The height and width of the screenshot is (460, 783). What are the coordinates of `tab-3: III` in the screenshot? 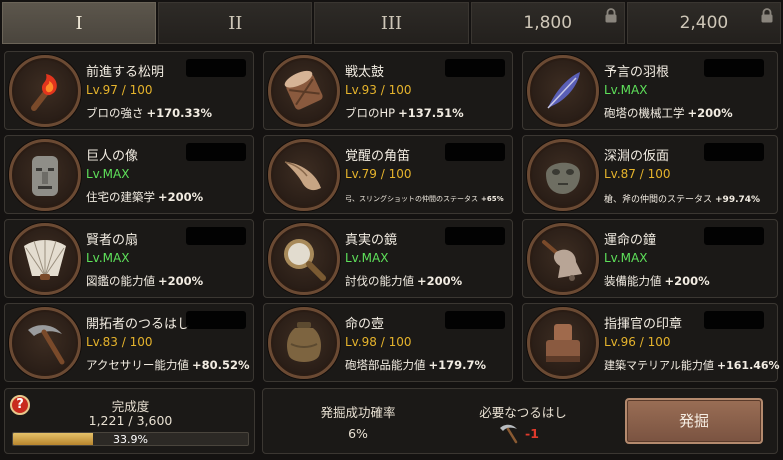 It's located at (391, 23).